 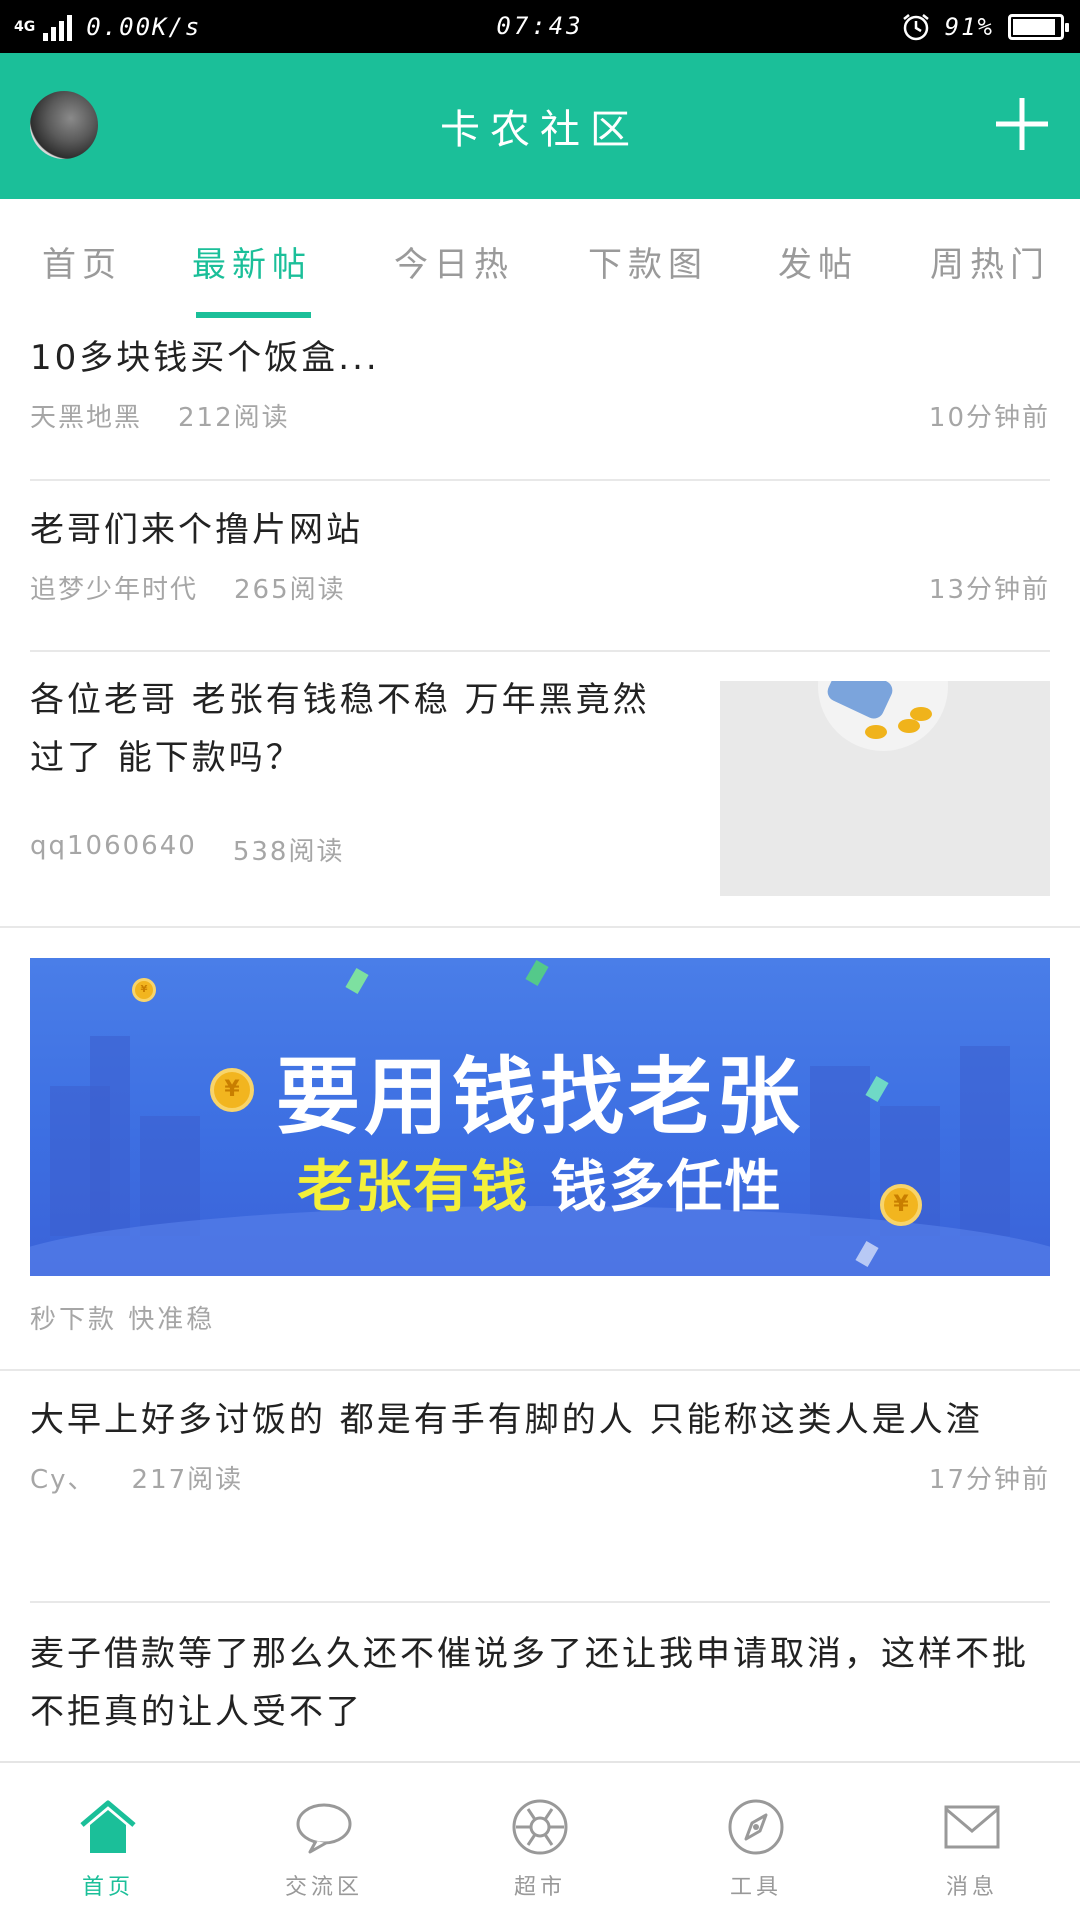 I want to click on tab-post: 发帖, so click(x=818, y=261).